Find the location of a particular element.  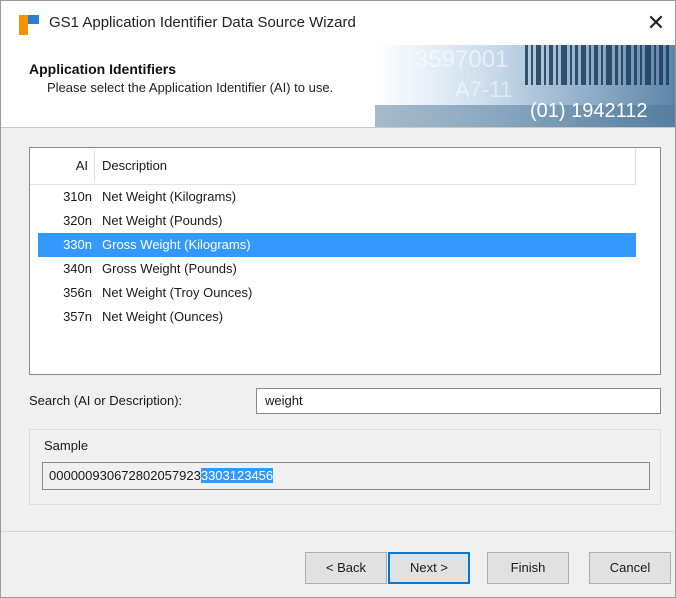

list-header: AI Description is located at coordinates (333, 166).